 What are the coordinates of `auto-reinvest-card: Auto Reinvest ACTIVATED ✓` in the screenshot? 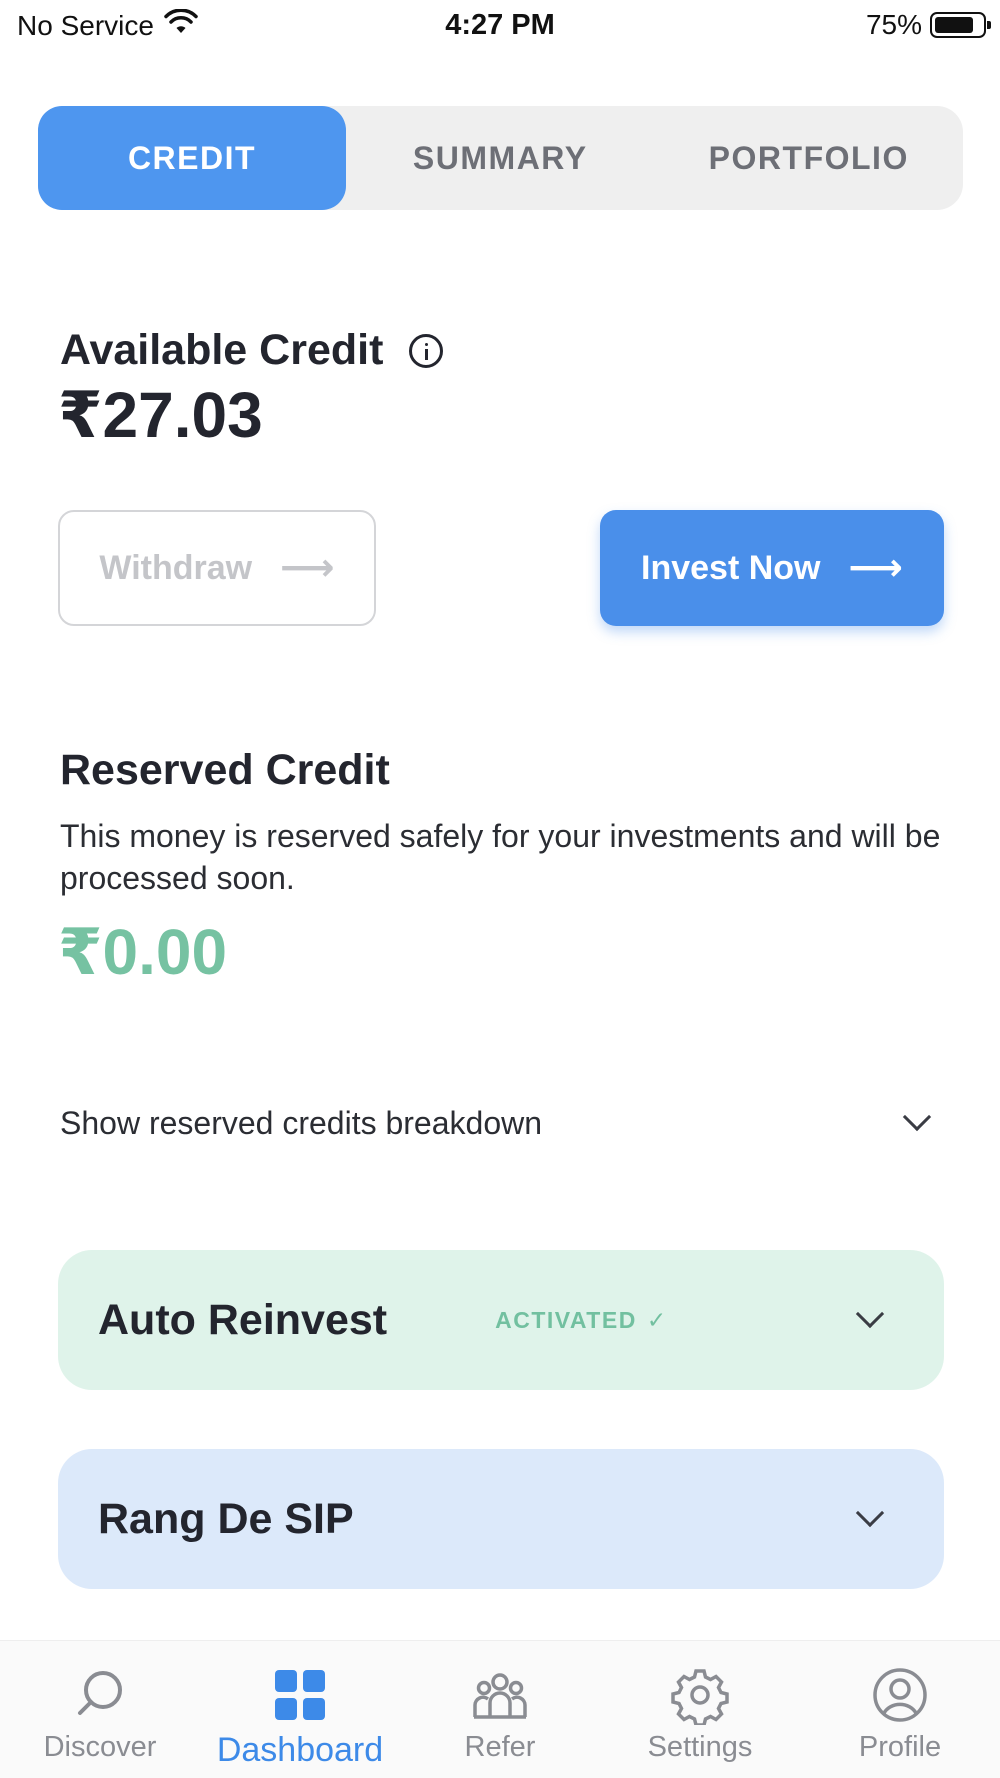 It's located at (501, 1320).